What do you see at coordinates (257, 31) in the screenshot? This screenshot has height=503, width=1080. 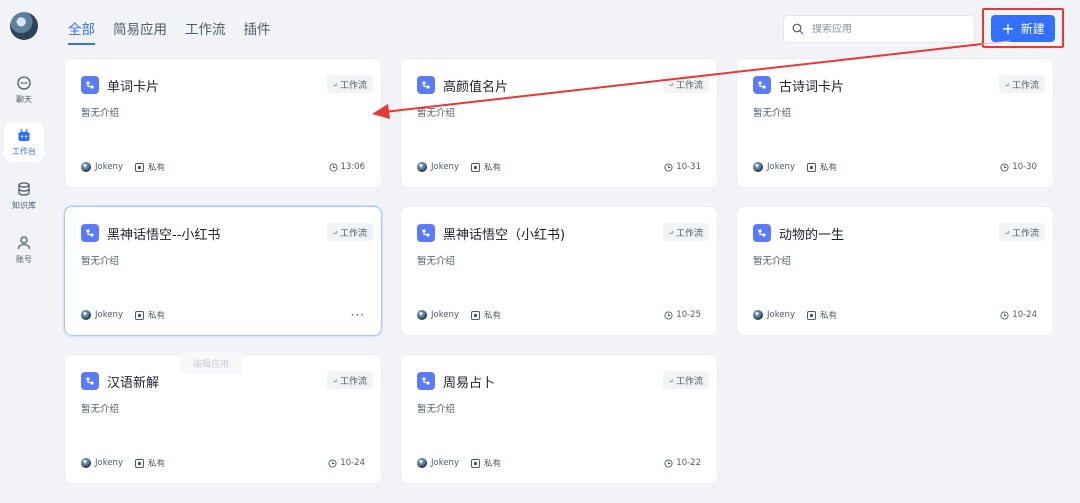 I see `tab-plugins: 插件` at bounding box center [257, 31].